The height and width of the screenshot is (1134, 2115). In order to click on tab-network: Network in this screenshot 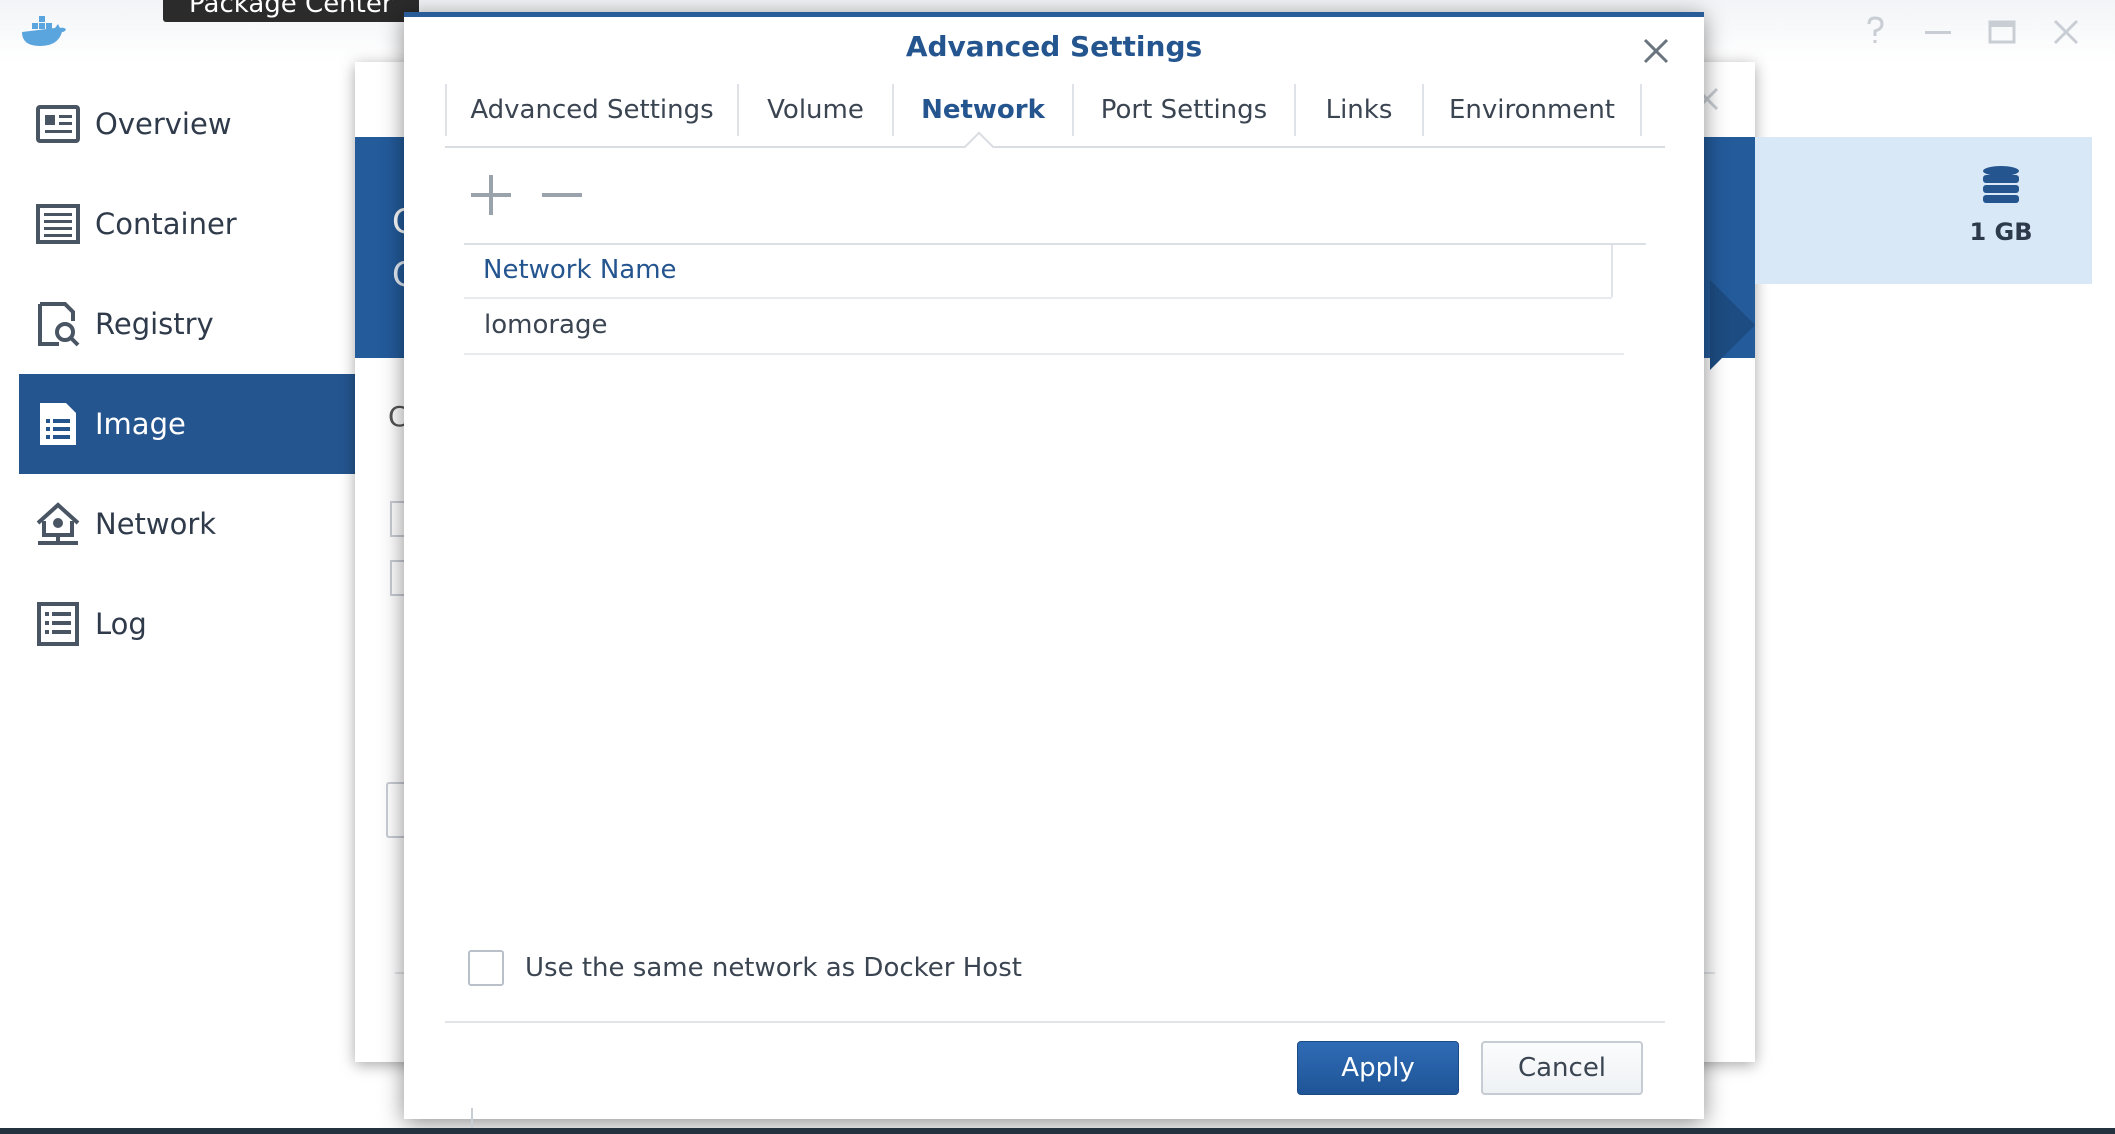, I will do `click(982, 110)`.